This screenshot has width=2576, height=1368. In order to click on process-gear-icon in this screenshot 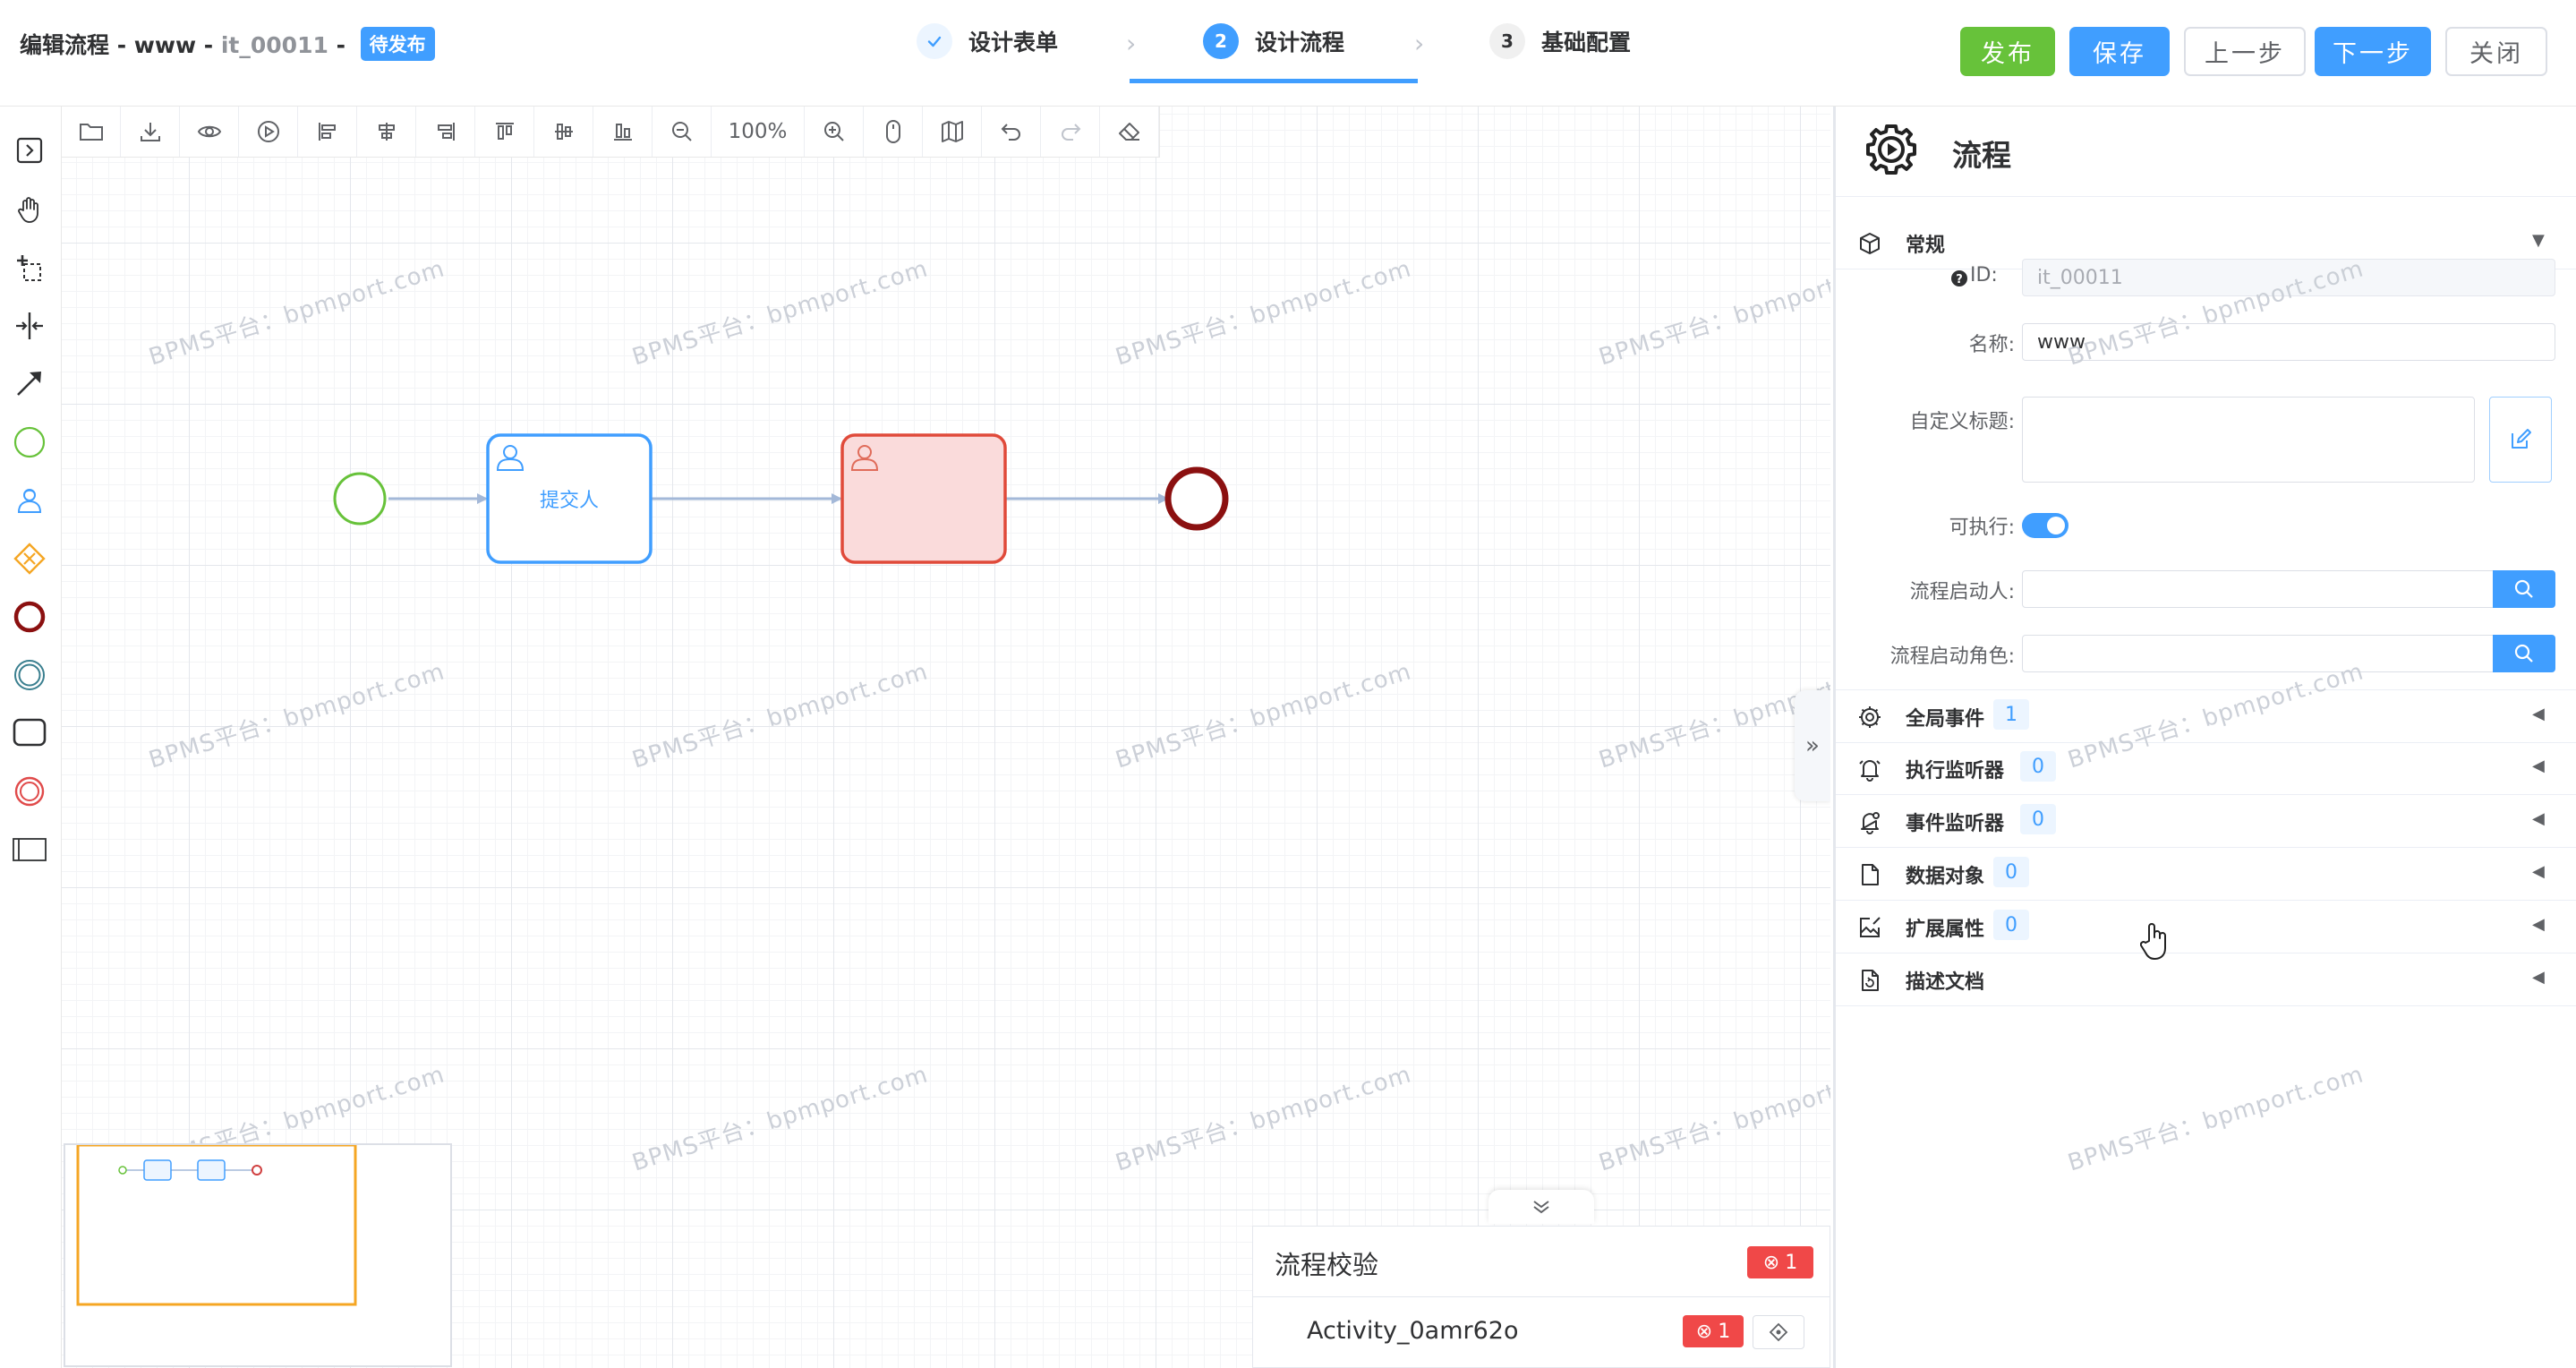, I will do `click(1891, 149)`.